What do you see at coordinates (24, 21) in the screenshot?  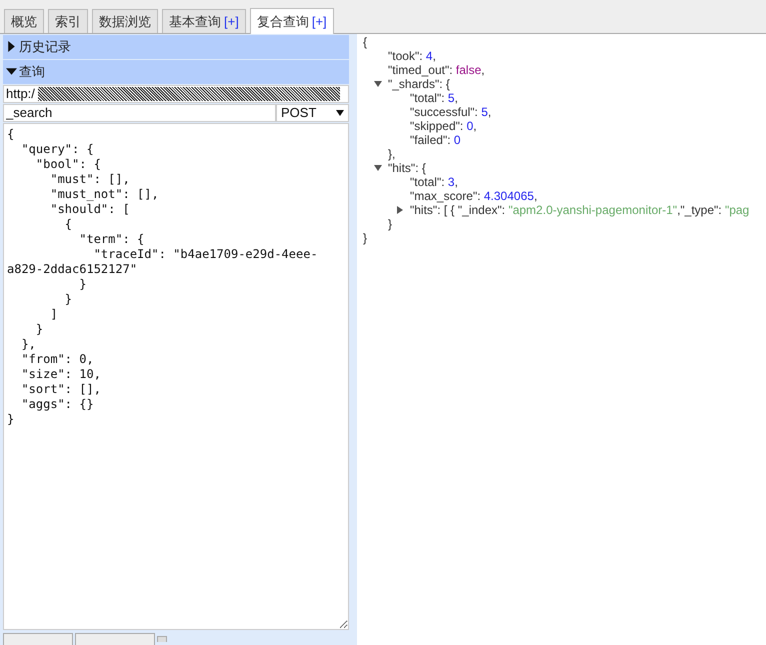 I see `tab: 概览` at bounding box center [24, 21].